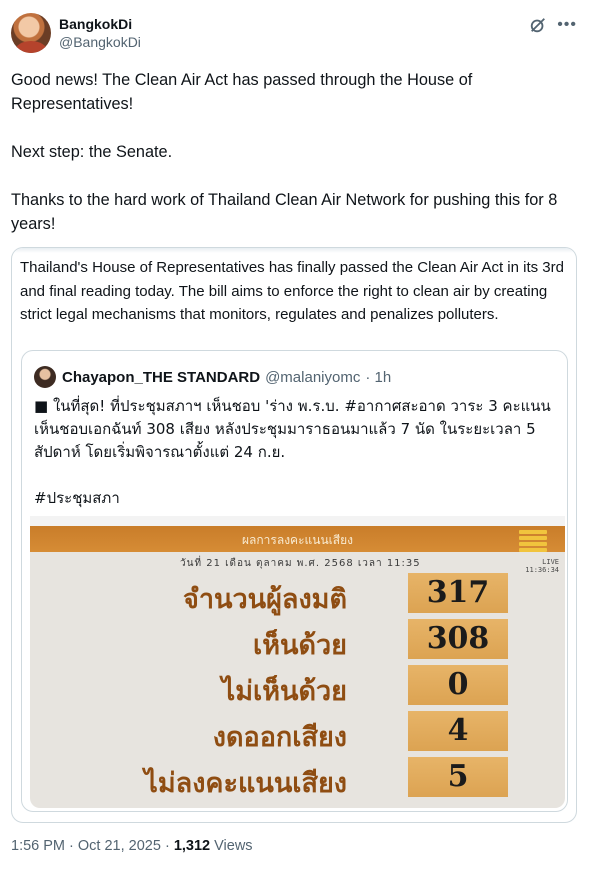 This screenshot has width=591, height=870. What do you see at coordinates (296, 35) in the screenshot?
I see `tweet-header: BangkokDi @BangkokDi •••` at bounding box center [296, 35].